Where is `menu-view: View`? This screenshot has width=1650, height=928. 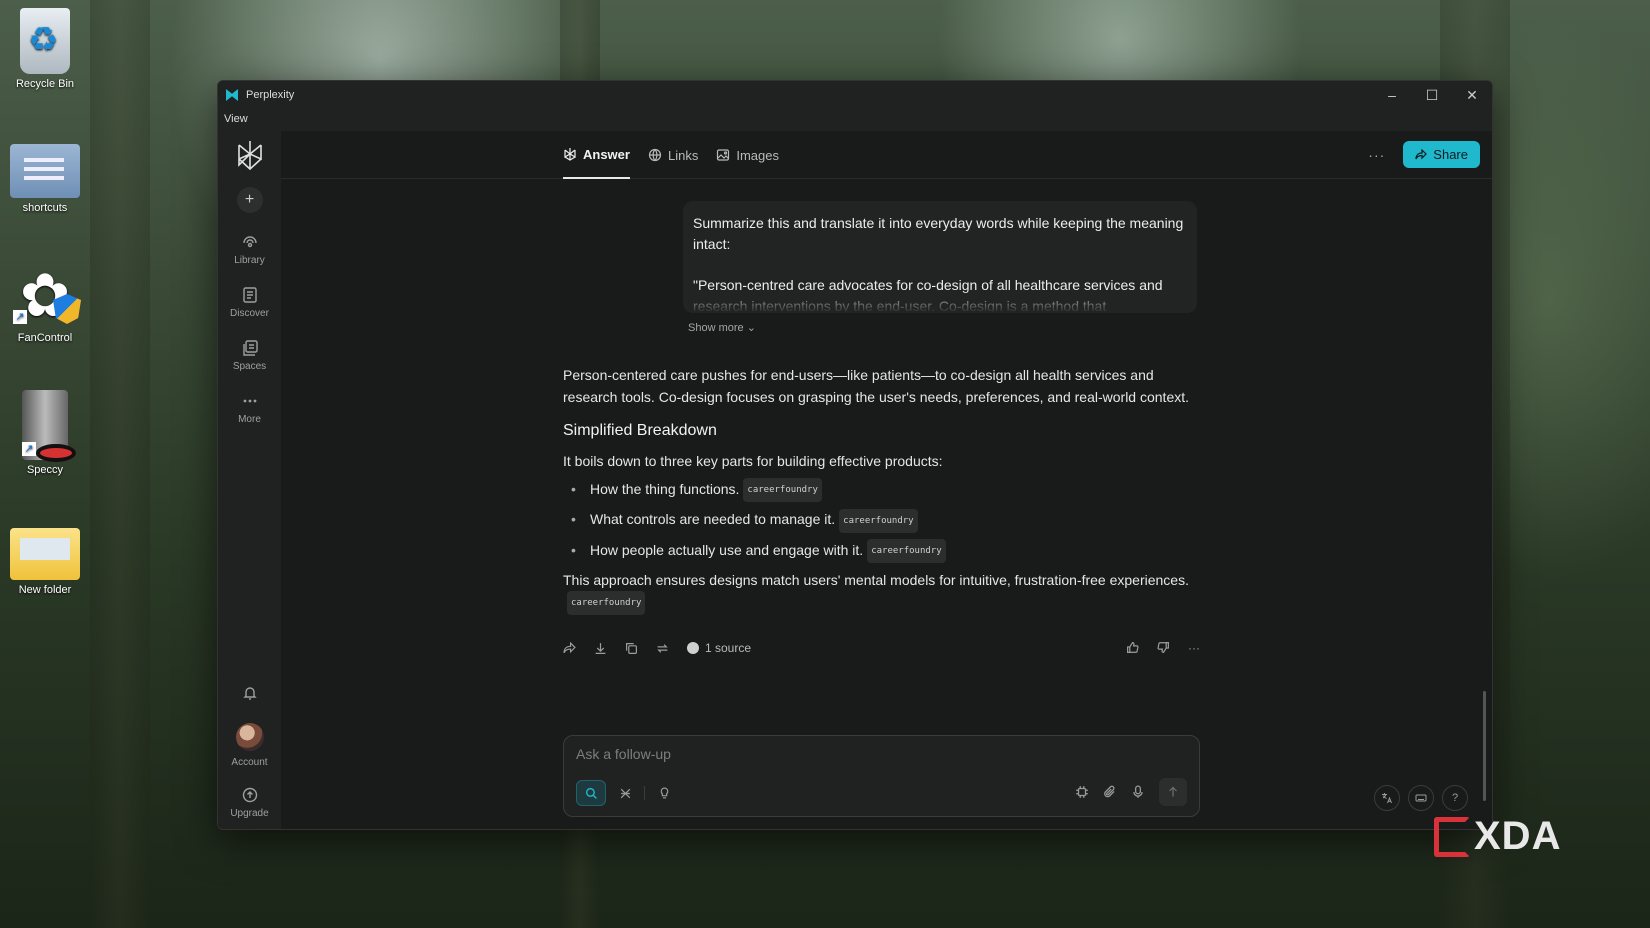 menu-view: View is located at coordinates (236, 119).